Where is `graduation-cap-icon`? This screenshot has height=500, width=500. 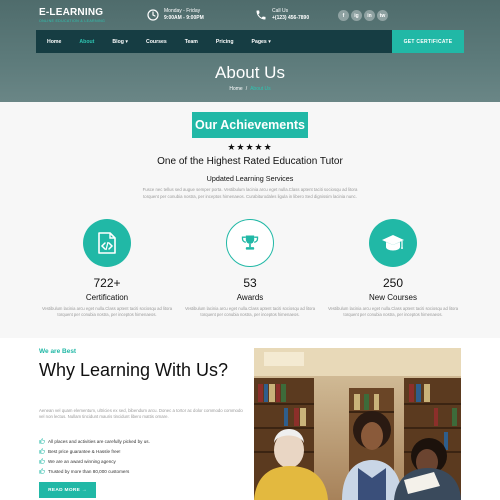 graduation-cap-icon is located at coordinates (393, 243).